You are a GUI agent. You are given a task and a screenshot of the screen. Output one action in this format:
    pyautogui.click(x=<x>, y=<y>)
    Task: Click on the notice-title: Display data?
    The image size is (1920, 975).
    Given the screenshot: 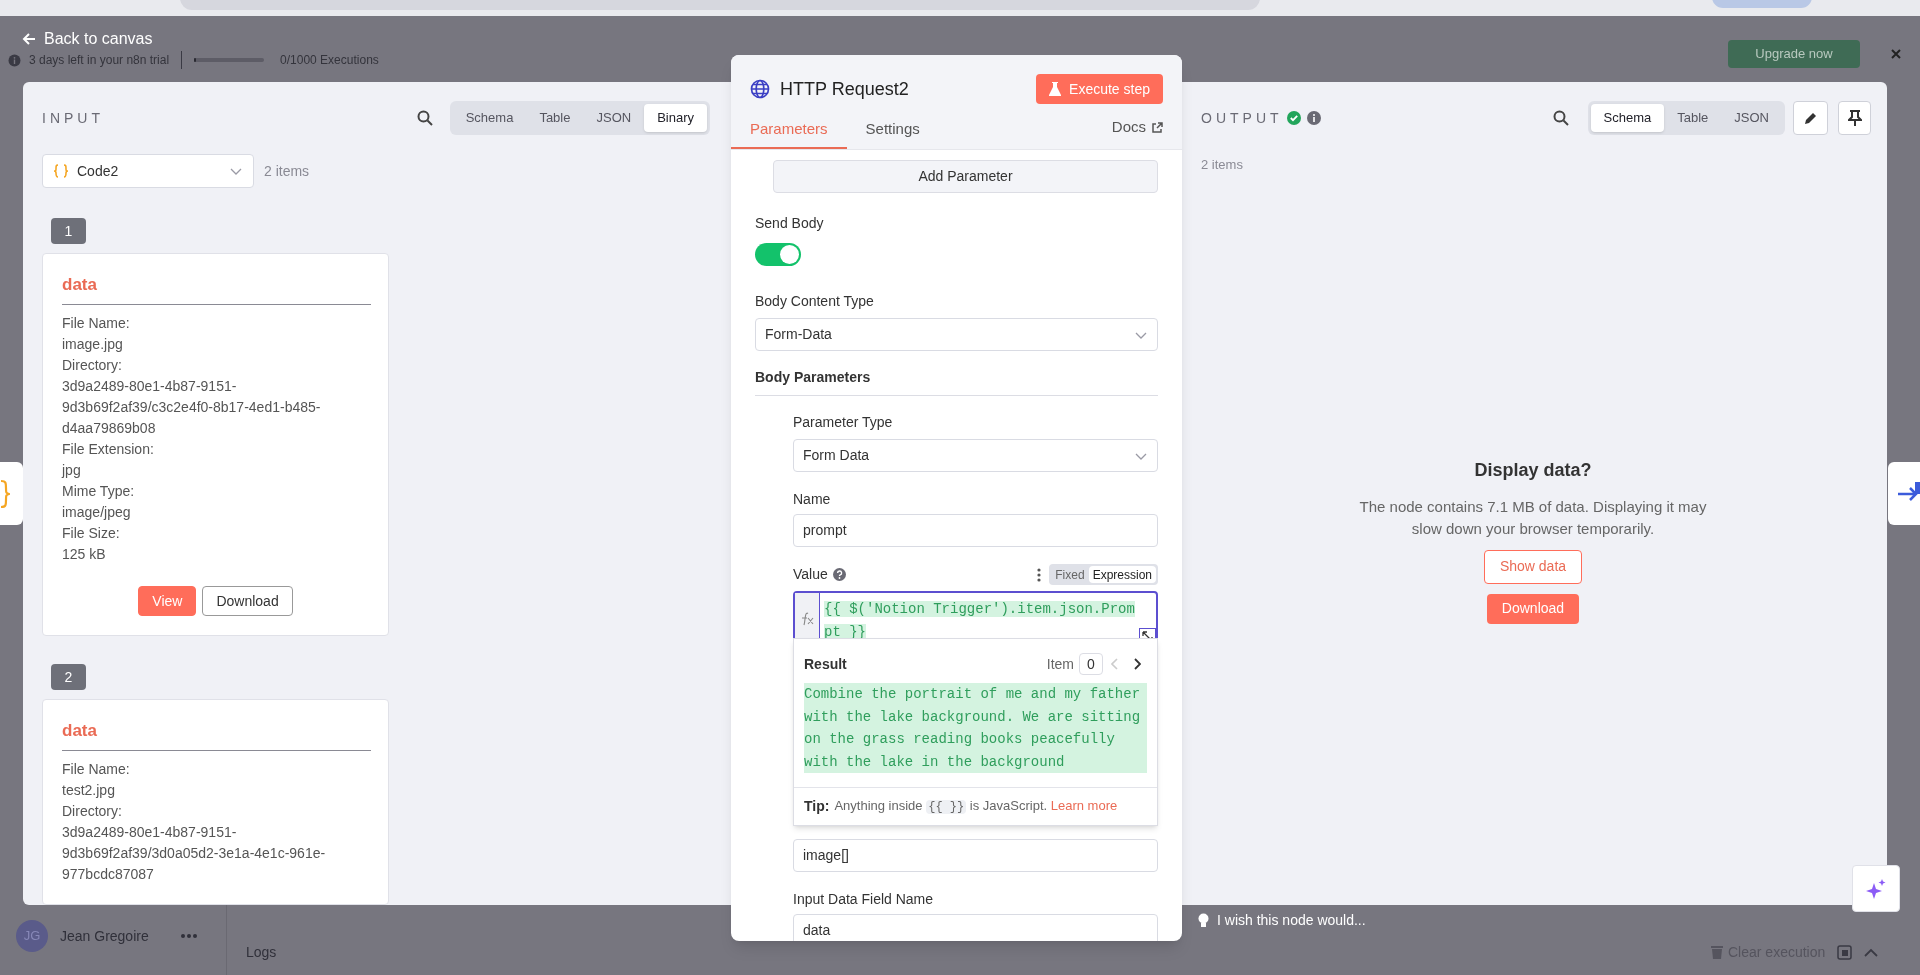 What is the action you would take?
    pyautogui.click(x=1533, y=470)
    